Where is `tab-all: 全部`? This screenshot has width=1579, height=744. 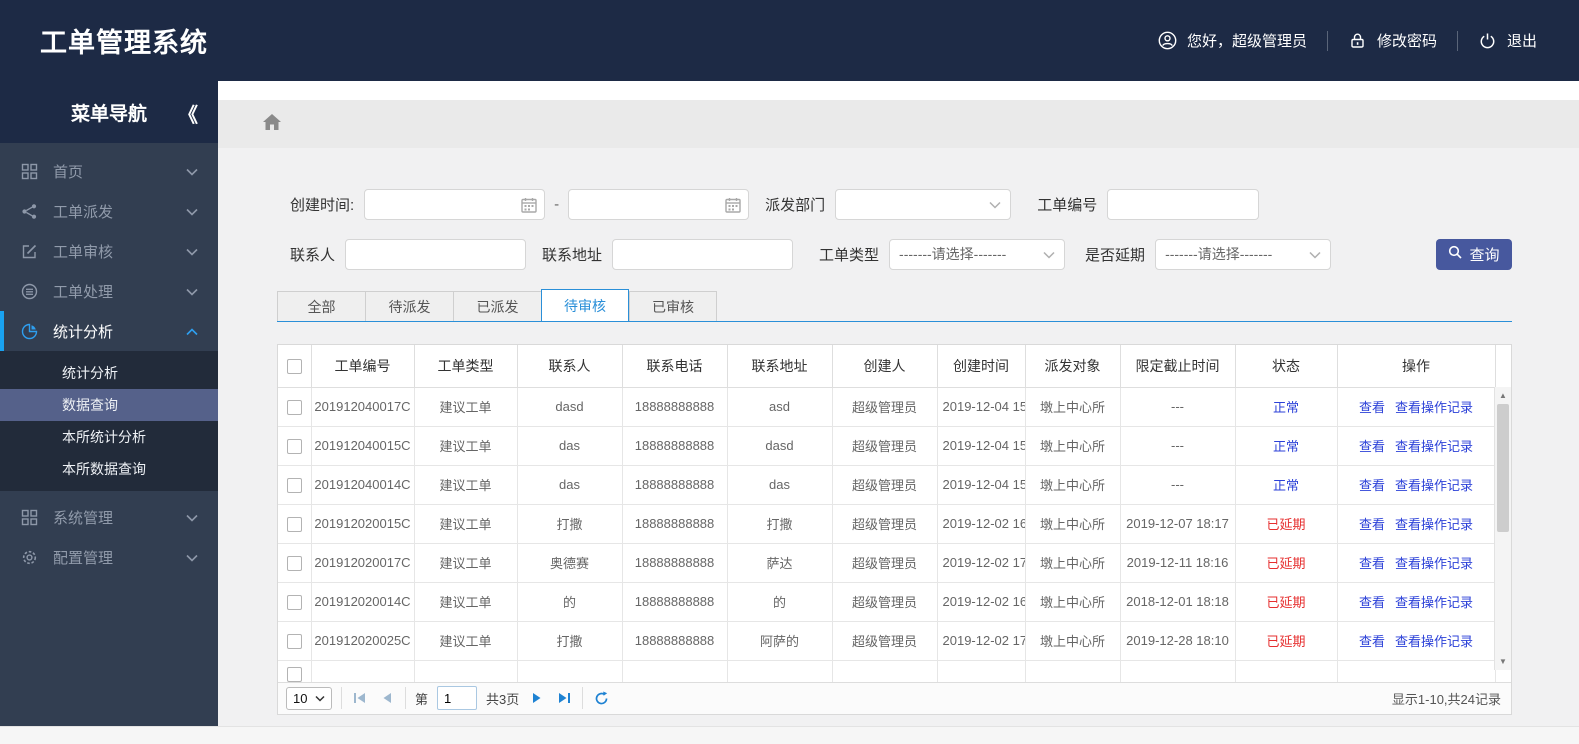 tab-all: 全部 is located at coordinates (321, 306).